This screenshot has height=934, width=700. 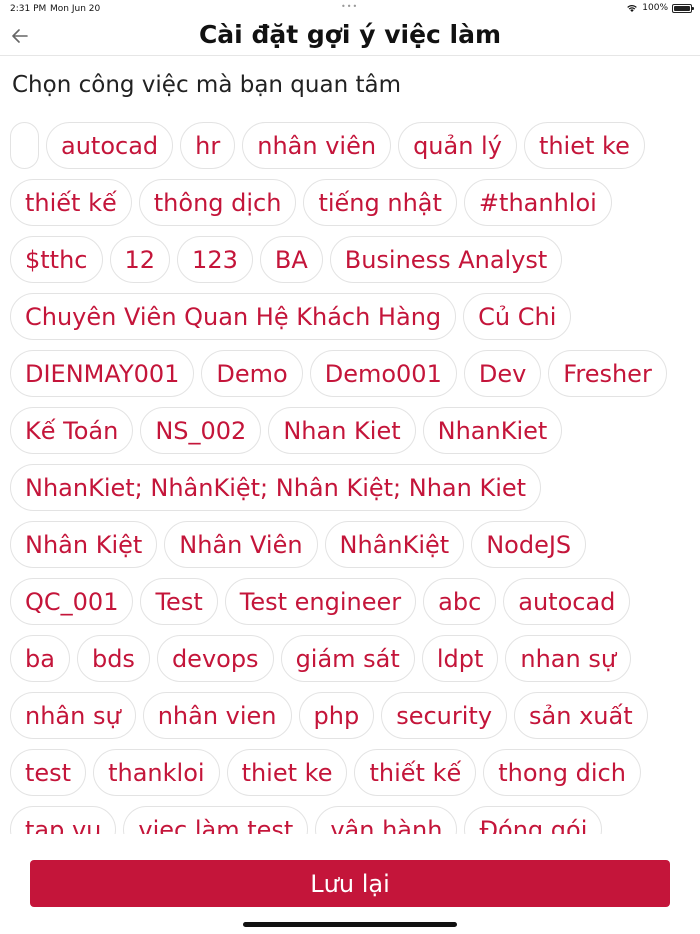 I want to click on job-tag: Nhân Kiệt, so click(x=84, y=544).